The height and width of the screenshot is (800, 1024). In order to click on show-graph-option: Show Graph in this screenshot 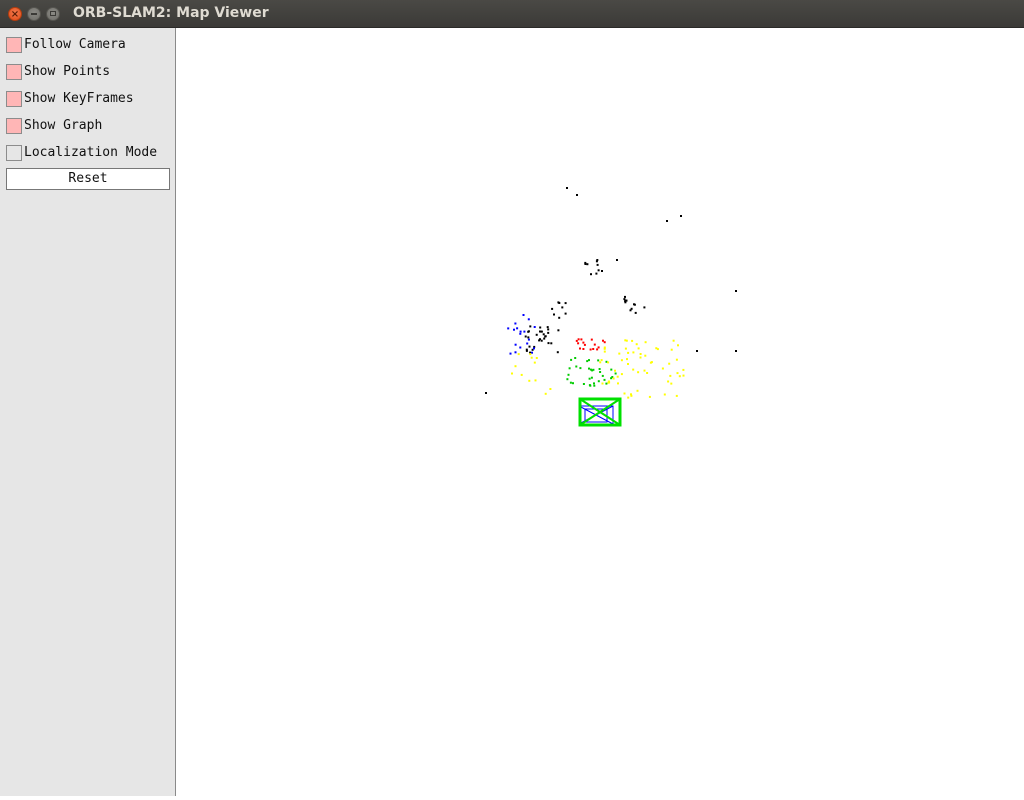, I will do `click(88, 126)`.